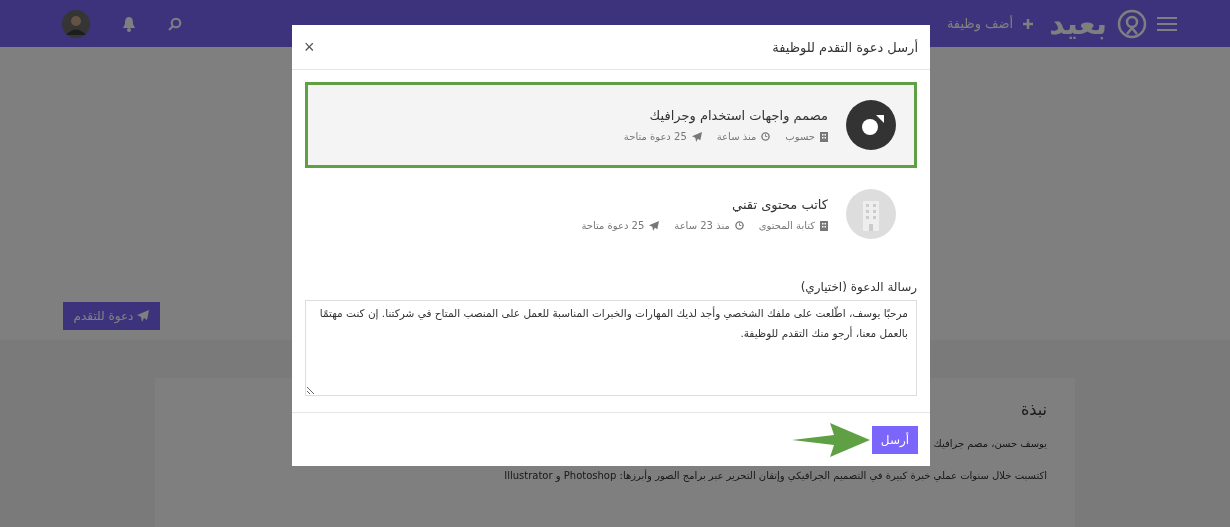 The width and height of the screenshot is (1230, 527). Describe the element at coordinates (990, 444) in the screenshot. I see `about-text: يوسف حسن، مصم جرافيك` at that location.